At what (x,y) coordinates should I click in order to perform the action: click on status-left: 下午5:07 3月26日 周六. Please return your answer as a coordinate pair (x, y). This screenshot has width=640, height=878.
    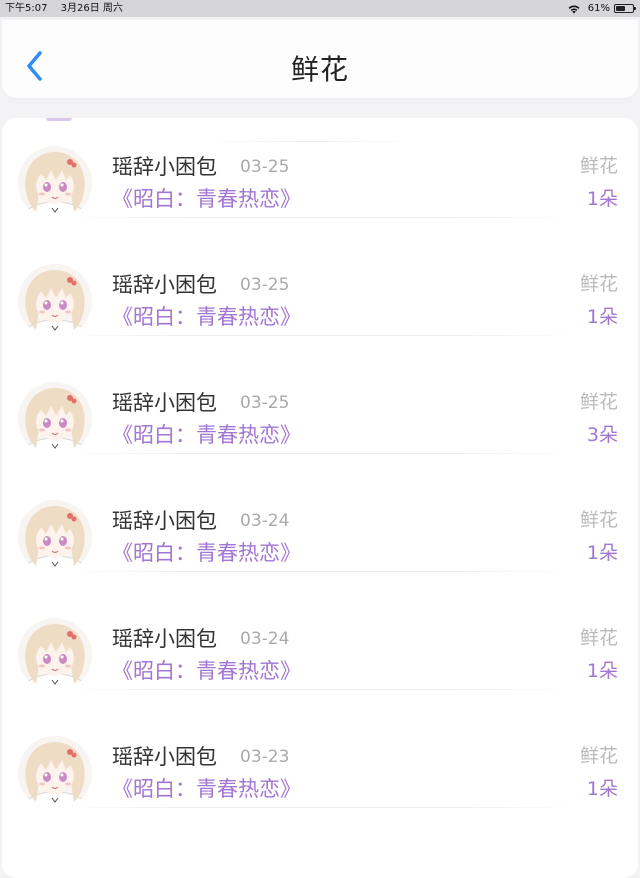
    Looking at the image, I should click on (69, 8).